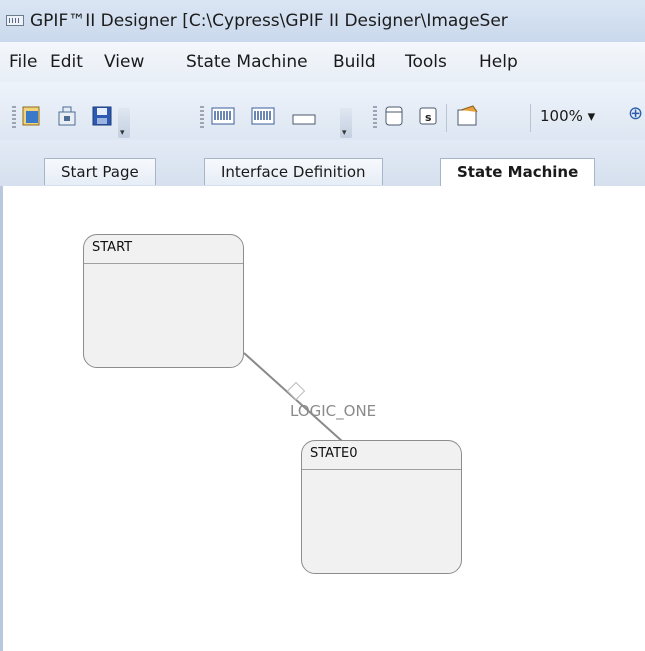 This screenshot has width=645, height=651. I want to click on zoom-value: 100%, so click(561, 116).